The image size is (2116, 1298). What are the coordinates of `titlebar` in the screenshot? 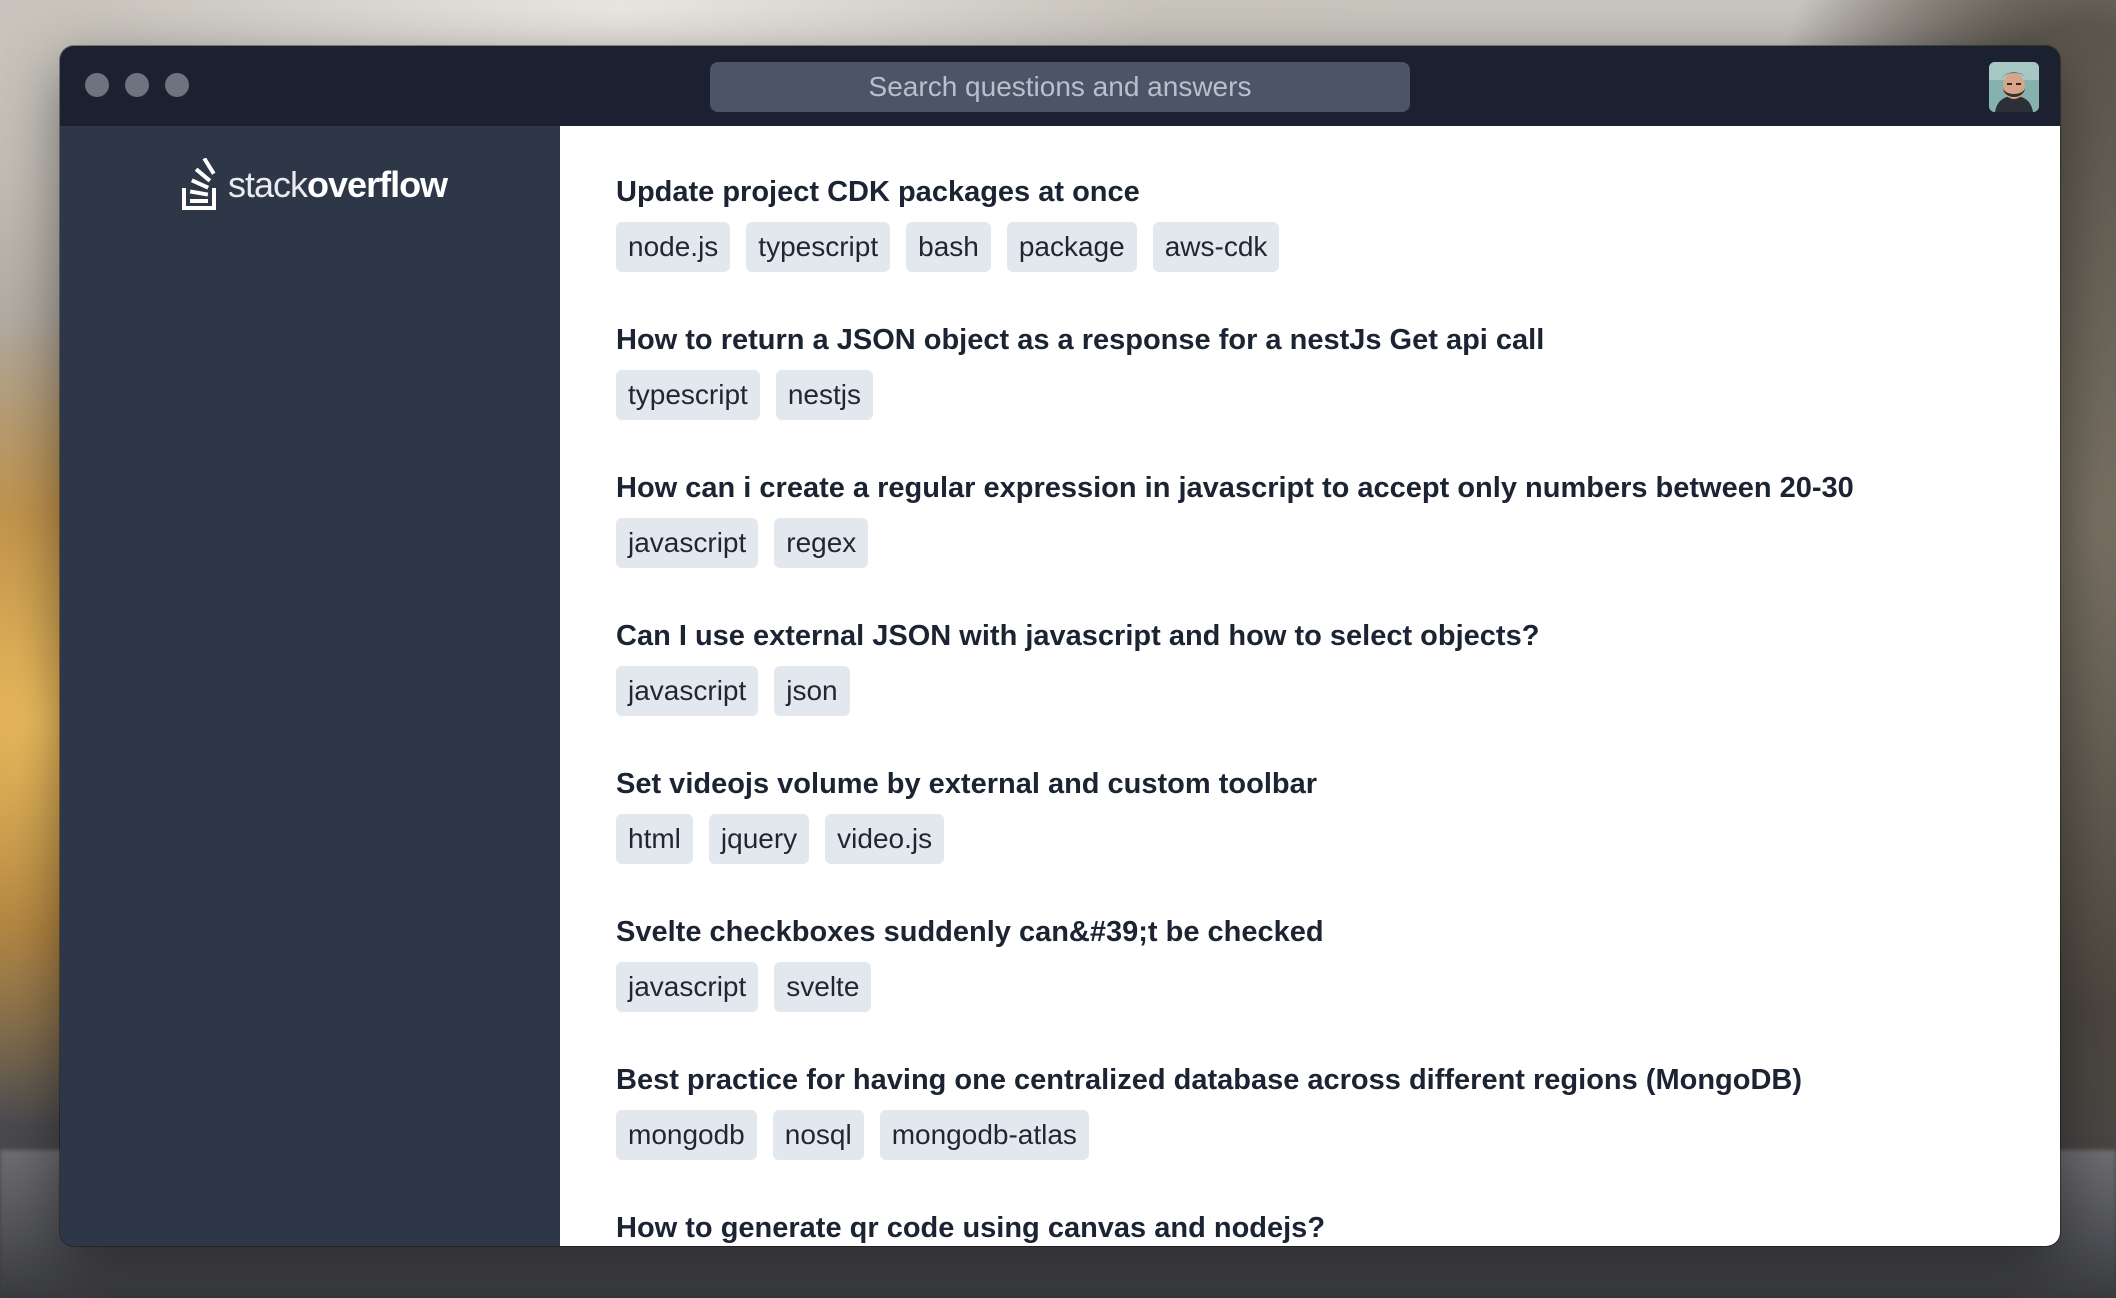 It's located at (1060, 86).